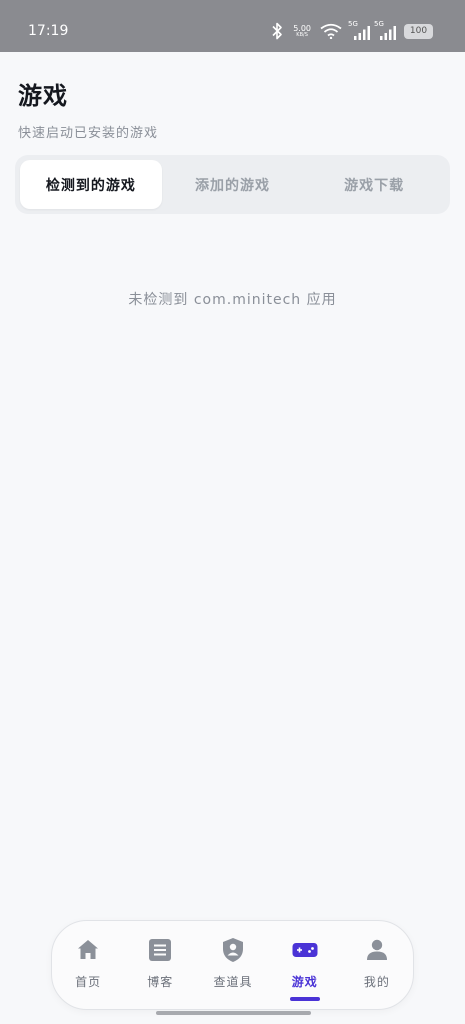 The width and height of the screenshot is (465, 1024). I want to click on tab-game-downloads: 游戏下载, so click(374, 184).